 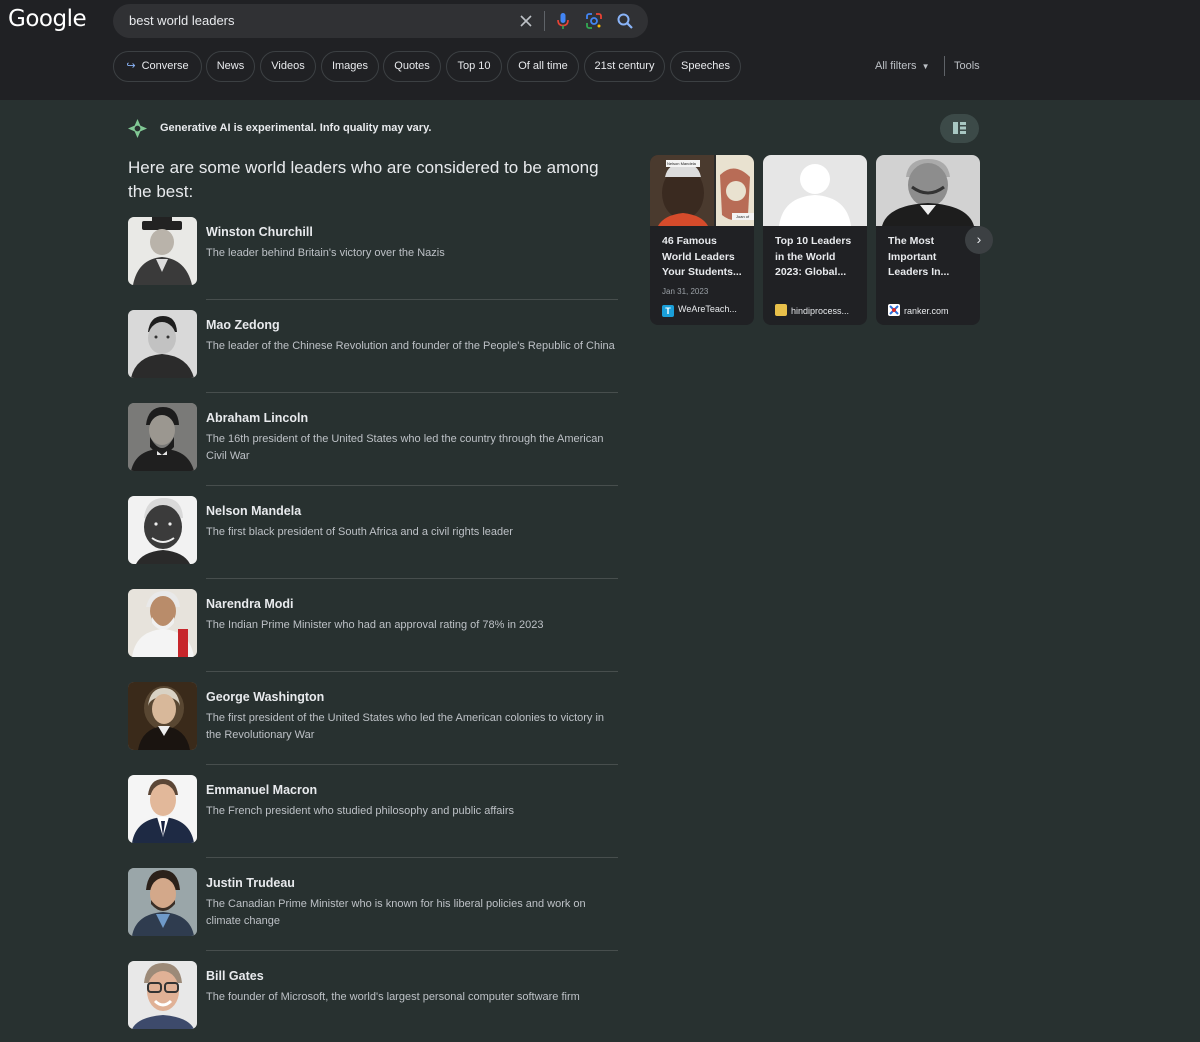 I want to click on toolbar-divider, so click(x=944, y=66).